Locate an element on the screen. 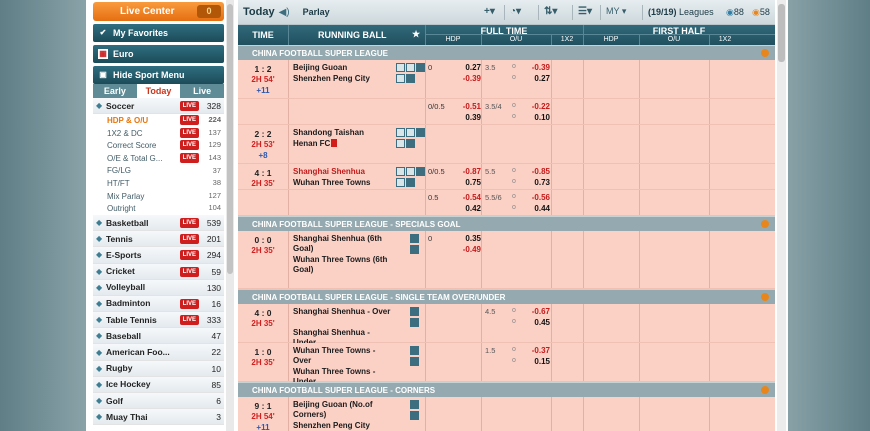  sidebar-item-sport: ◆ Baseball 47 is located at coordinates (158, 336).